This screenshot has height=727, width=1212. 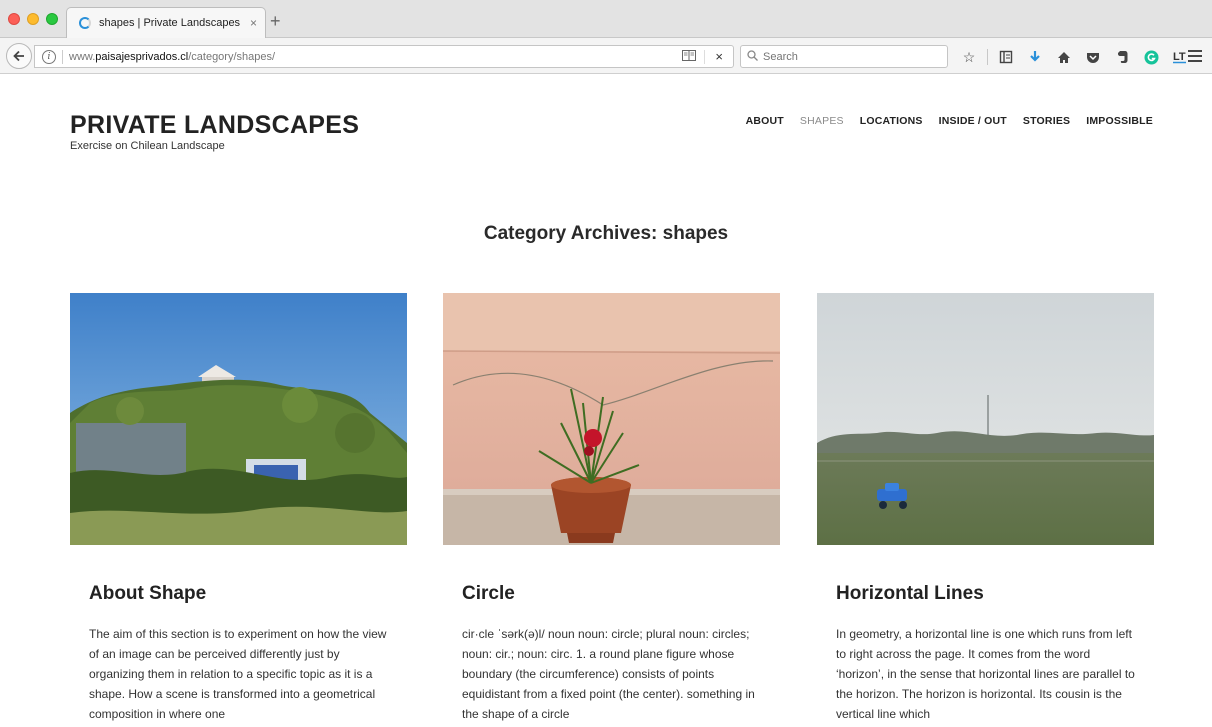 I want to click on nav-item-locations: LOCATIONS, so click(x=891, y=121).